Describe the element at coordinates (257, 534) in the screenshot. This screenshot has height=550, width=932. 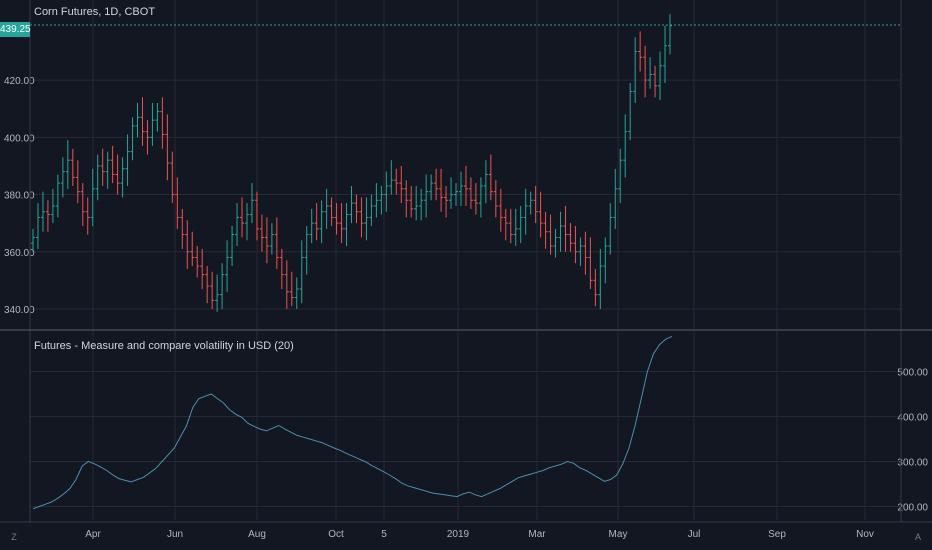
I see `x-tick-label: Aug` at that location.